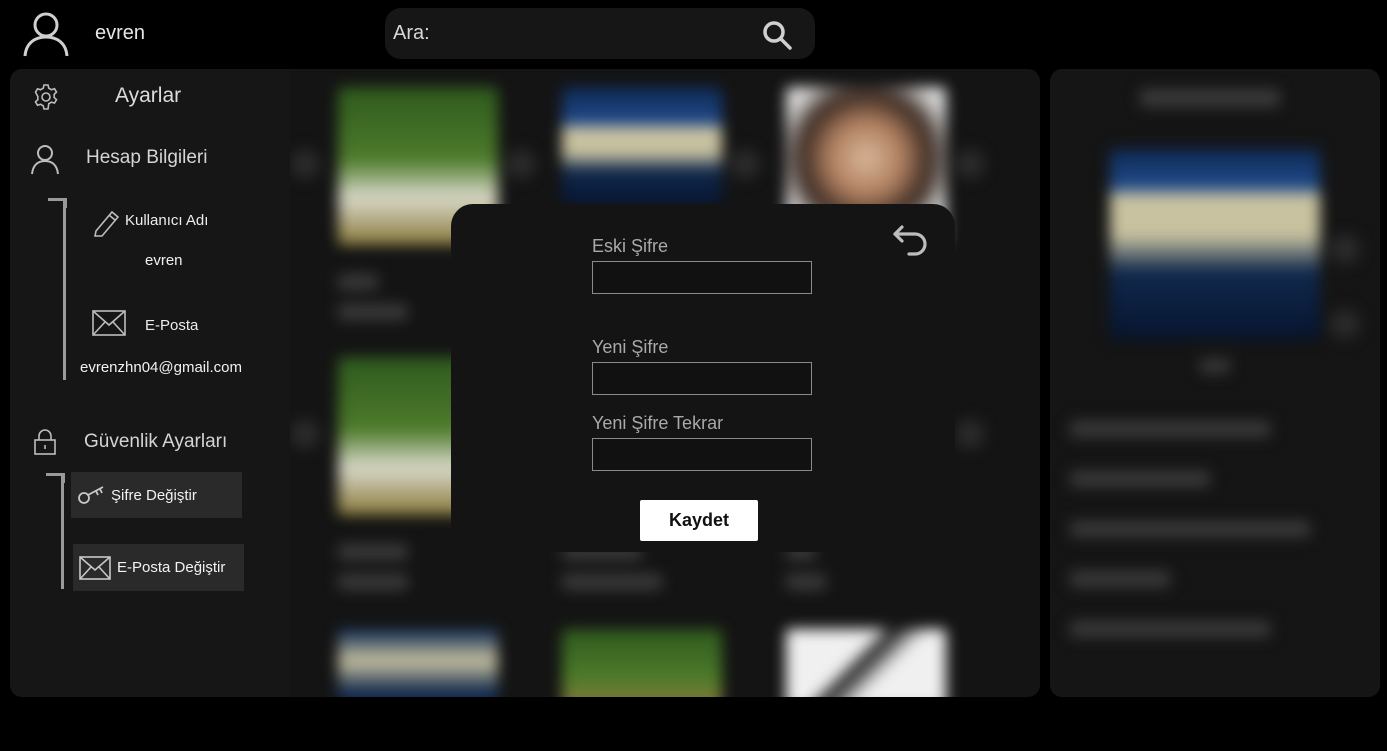  I want to click on user-icon, so click(45, 160).